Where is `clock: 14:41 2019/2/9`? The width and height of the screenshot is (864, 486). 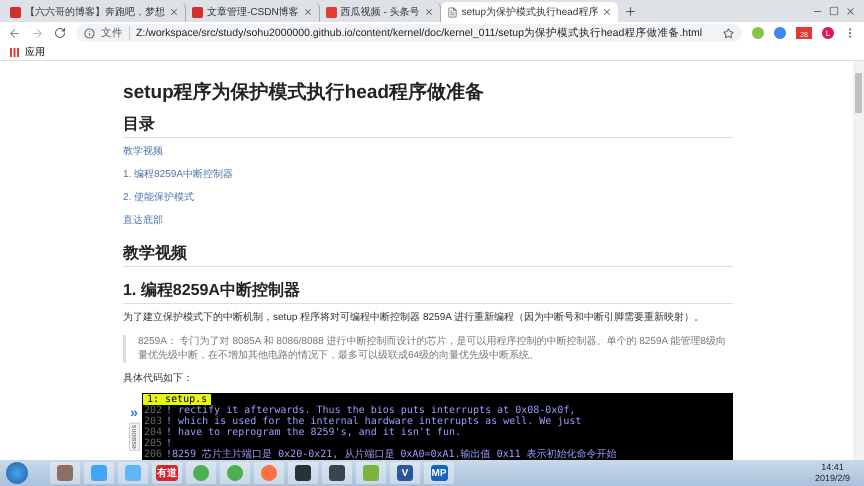 clock: 14:41 2019/2/9 is located at coordinates (836, 473).